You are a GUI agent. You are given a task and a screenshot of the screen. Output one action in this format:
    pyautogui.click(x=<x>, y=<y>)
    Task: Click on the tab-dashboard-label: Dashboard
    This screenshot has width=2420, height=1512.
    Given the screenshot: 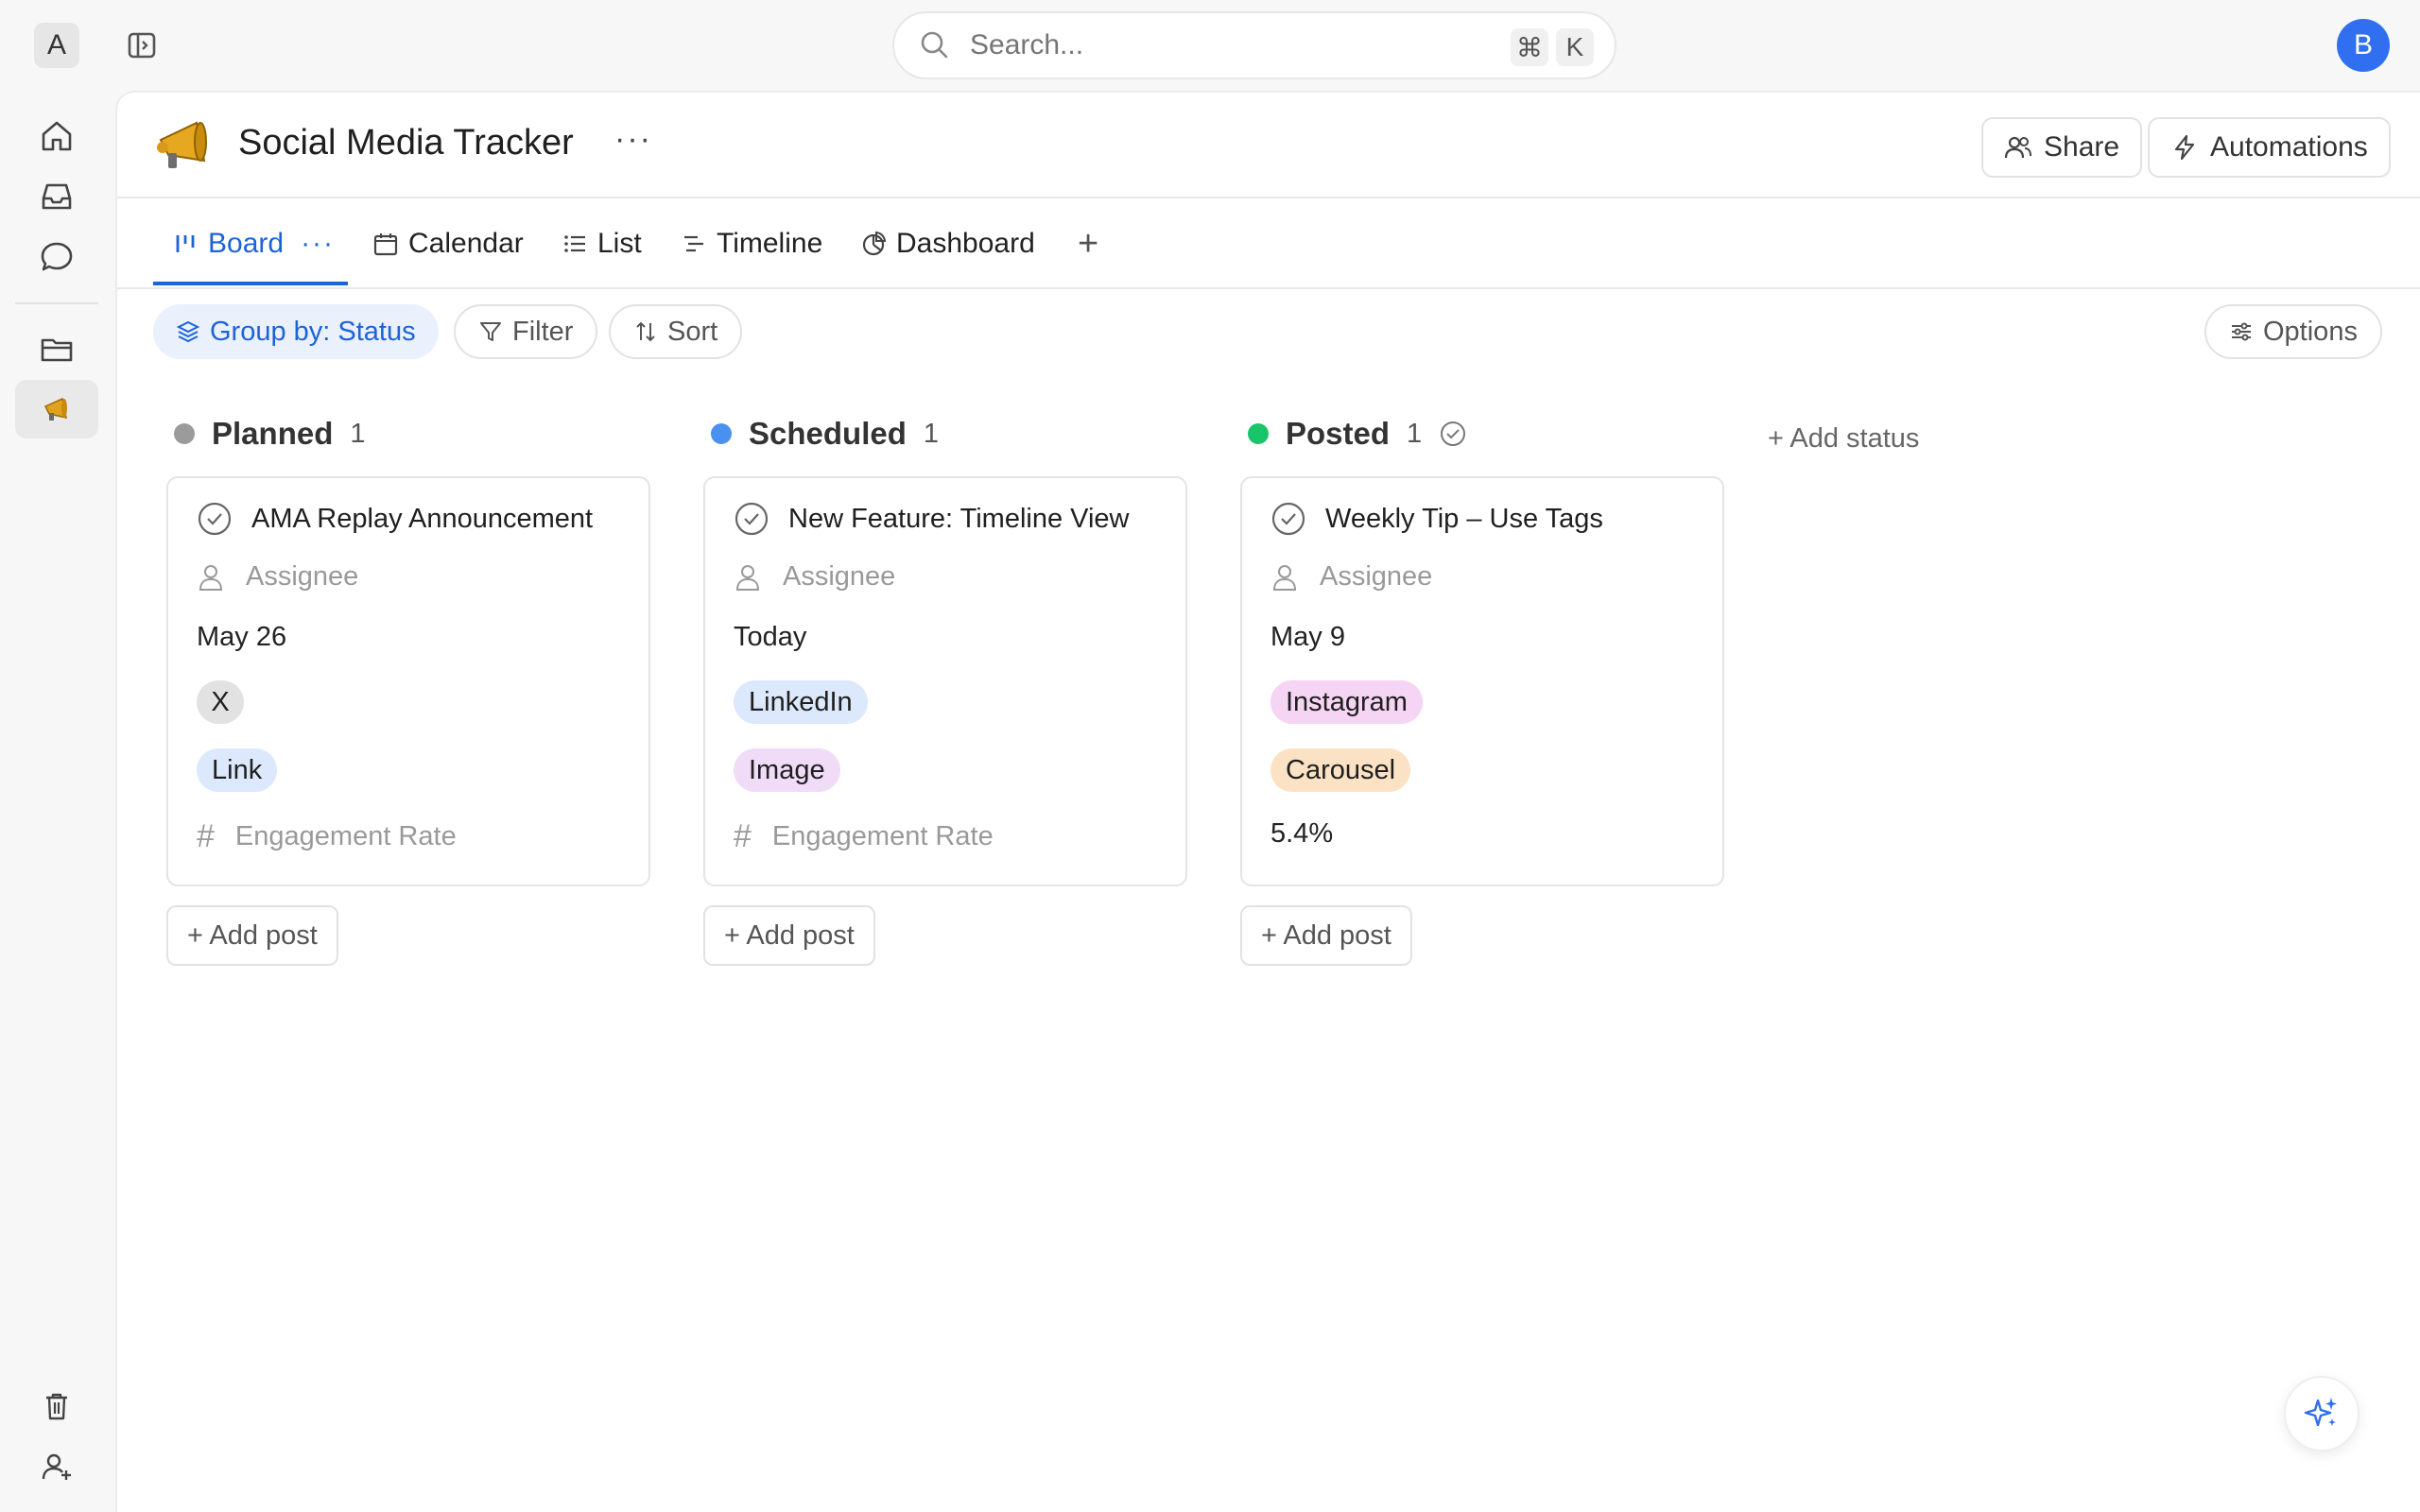 What is the action you would take?
    pyautogui.click(x=966, y=243)
    